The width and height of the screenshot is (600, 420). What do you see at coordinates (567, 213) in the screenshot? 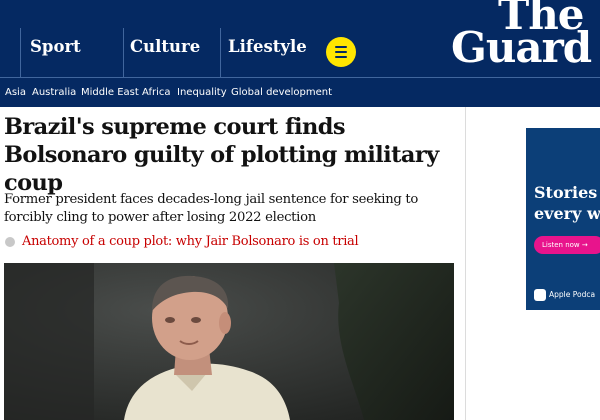
I see `ad-title-line2: every w` at bounding box center [567, 213].